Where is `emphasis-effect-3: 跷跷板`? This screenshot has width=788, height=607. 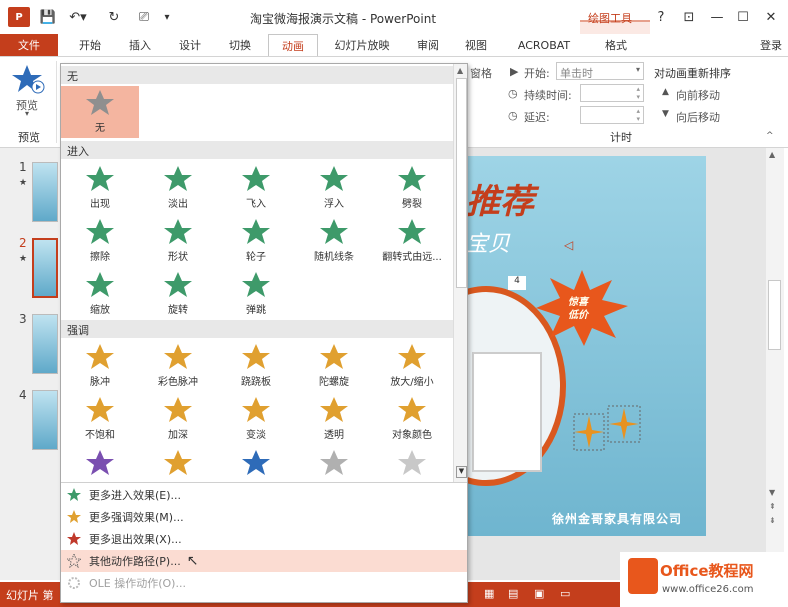 emphasis-effect-3: 跷跷板 is located at coordinates (256, 366).